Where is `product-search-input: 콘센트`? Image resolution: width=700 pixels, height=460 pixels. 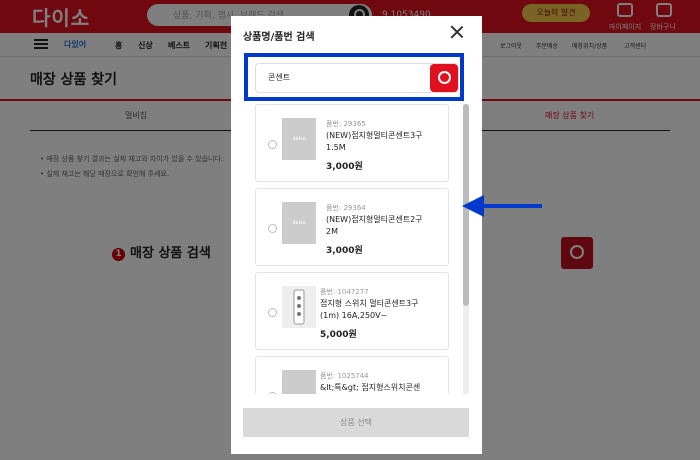 product-search-input: 콘센트 is located at coordinates (357, 78).